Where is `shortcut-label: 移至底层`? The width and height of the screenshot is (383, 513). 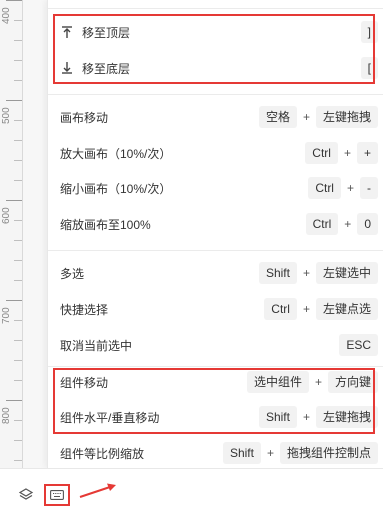
shortcut-label: 移至底层 is located at coordinates (106, 68).